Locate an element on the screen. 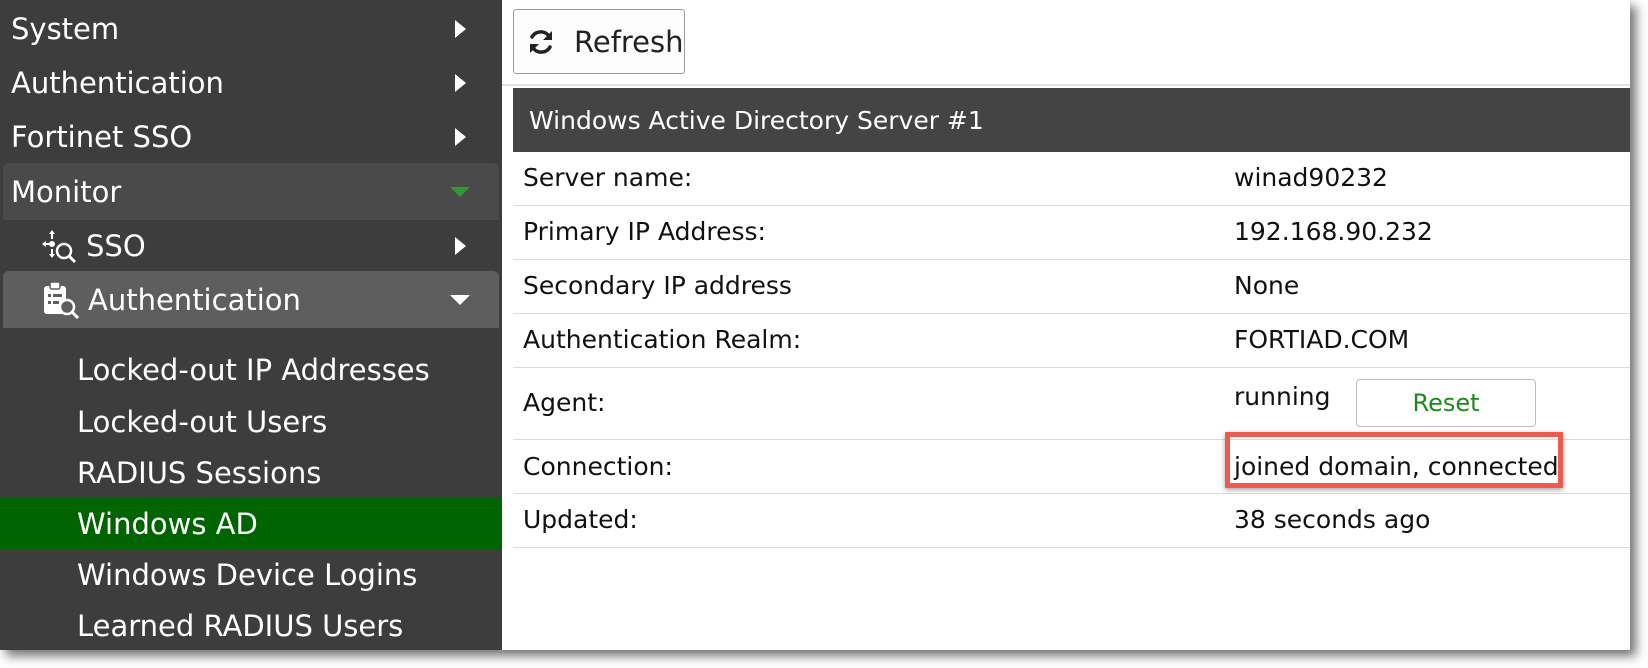 This screenshot has height=668, width=1648. sidebar-item-label: RADIUS Sessions is located at coordinates (199, 472).